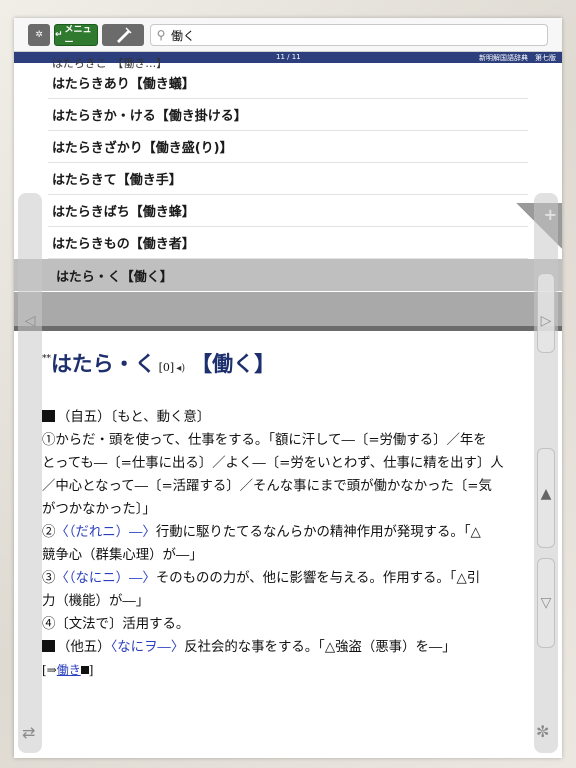 The width and height of the screenshot is (576, 768). Describe the element at coordinates (149, 116) in the screenshot. I see `list-item-label: はたらきか・ける【働き掛ける】` at that location.